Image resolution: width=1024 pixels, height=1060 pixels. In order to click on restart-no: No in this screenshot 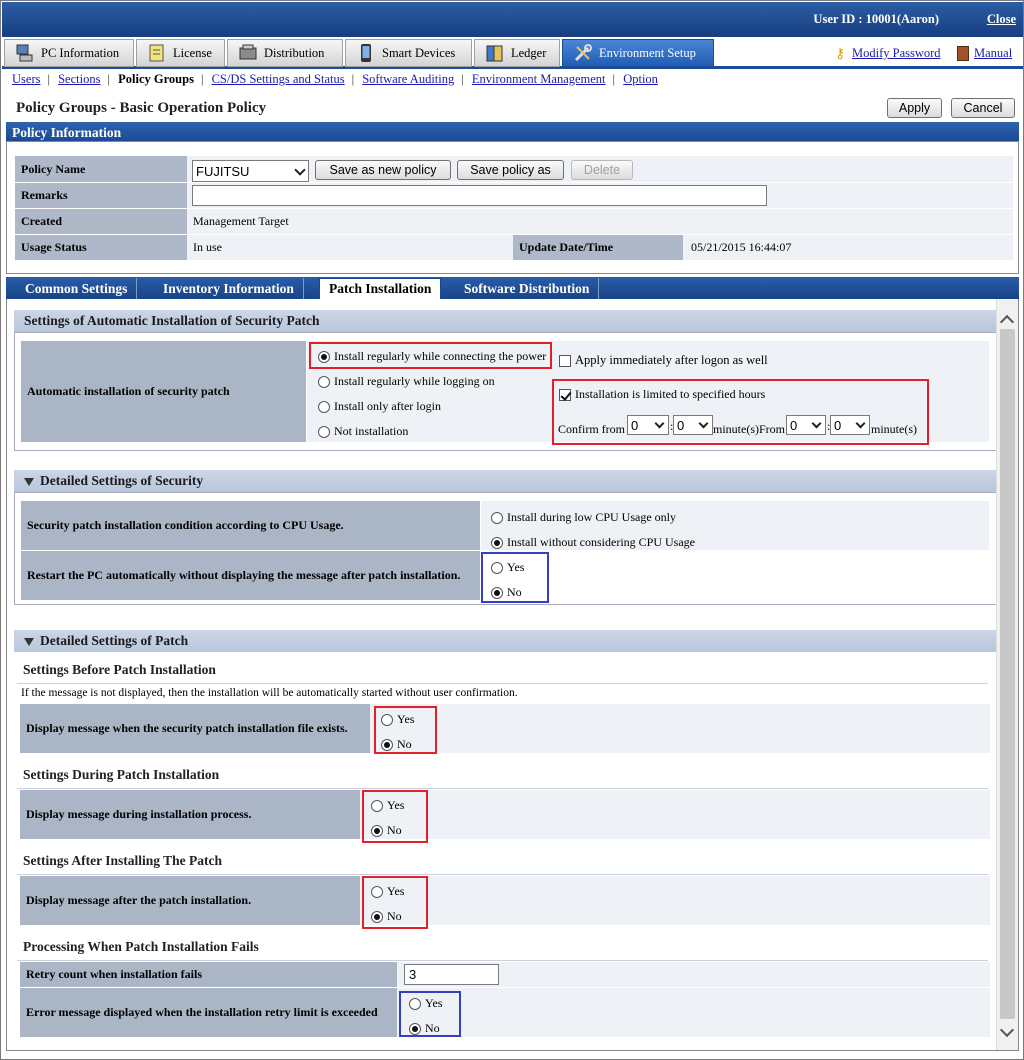, I will do `click(506, 592)`.